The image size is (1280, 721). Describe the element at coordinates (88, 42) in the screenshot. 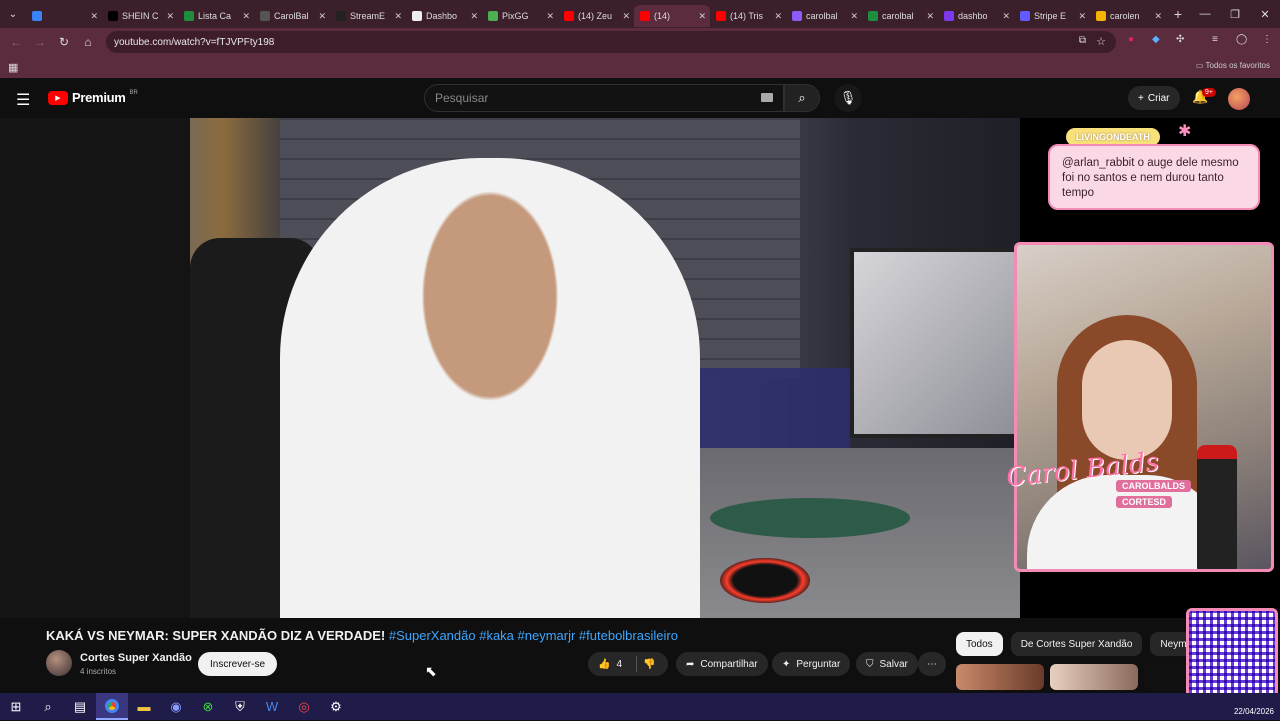

I see `home-icon: ⌂` at that location.